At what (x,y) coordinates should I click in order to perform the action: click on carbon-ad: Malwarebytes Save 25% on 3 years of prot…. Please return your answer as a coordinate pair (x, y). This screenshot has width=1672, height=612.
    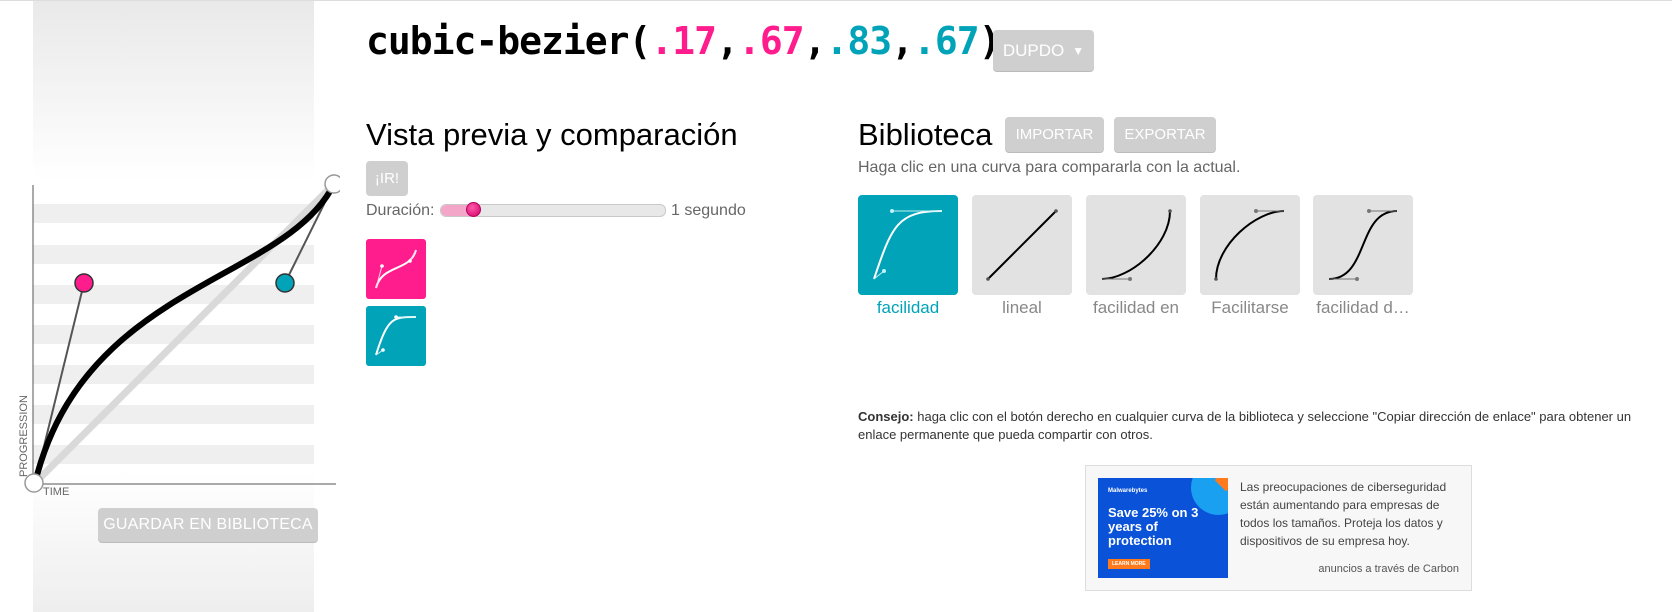
    Looking at the image, I should click on (1278, 528).